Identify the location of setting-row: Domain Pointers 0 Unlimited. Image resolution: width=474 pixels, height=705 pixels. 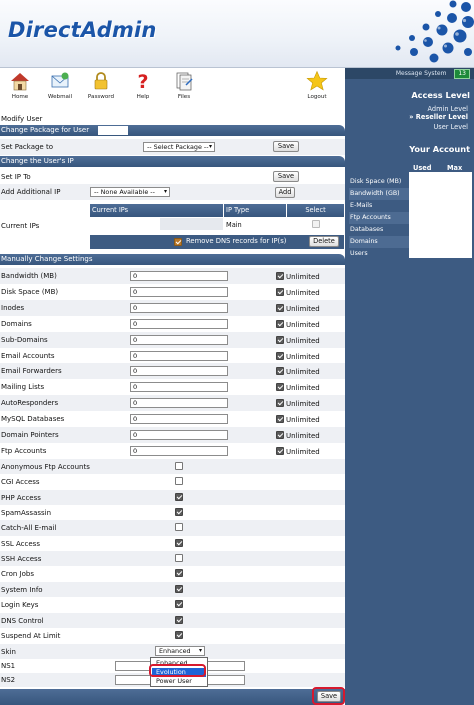
(172, 435).